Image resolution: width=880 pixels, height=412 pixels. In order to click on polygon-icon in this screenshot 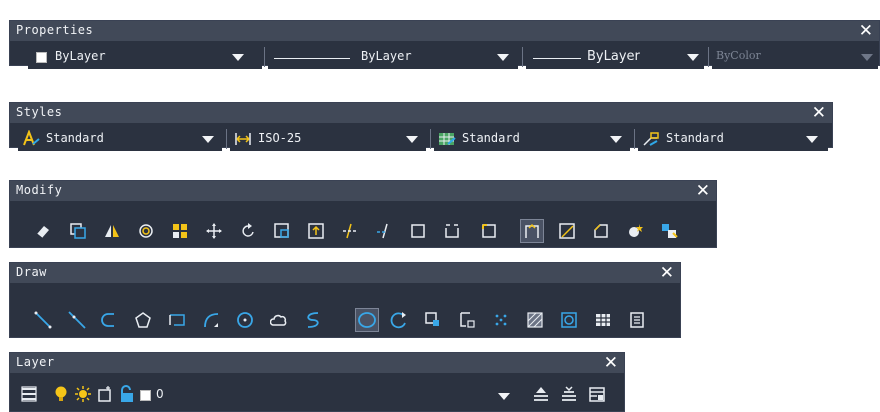, I will do `click(143, 320)`.